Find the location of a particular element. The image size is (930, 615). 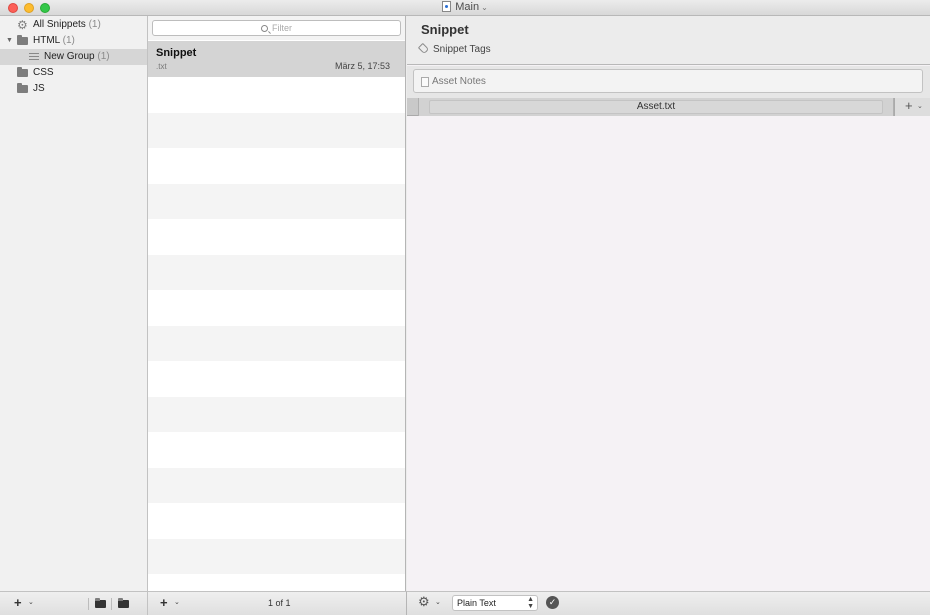

snippet-date: März 5, 17:53 is located at coordinates (362, 66).